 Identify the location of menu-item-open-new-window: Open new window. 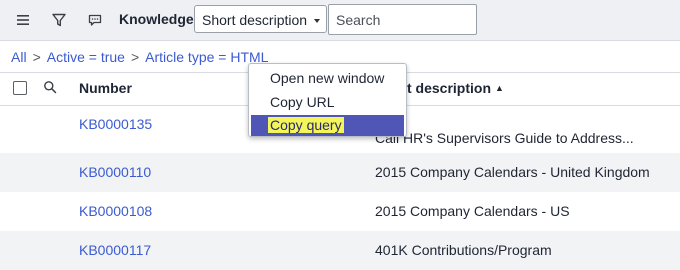
(327, 78).